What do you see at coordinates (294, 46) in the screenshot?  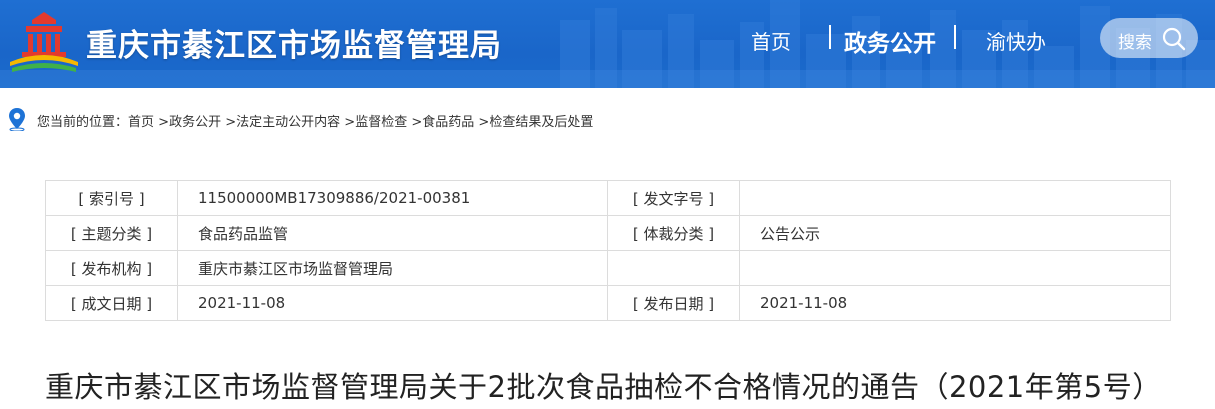 I see `site-title: 重庆市綦江区市场监督管理局` at bounding box center [294, 46].